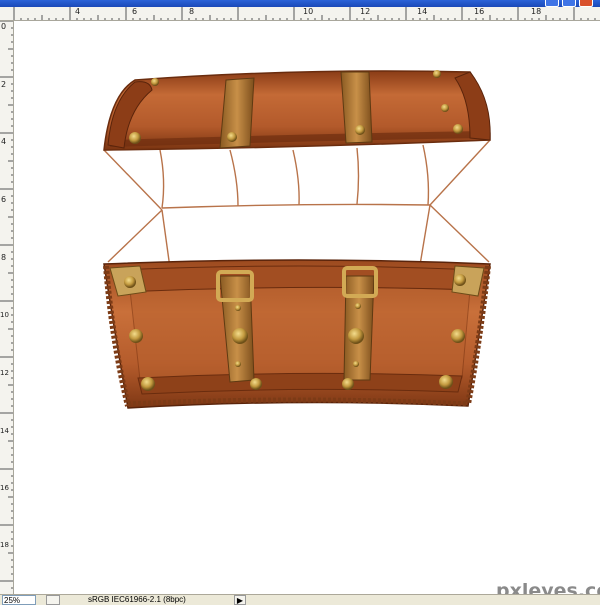  What do you see at coordinates (4, 257) in the screenshot?
I see `ruler-left-label: 8` at bounding box center [4, 257].